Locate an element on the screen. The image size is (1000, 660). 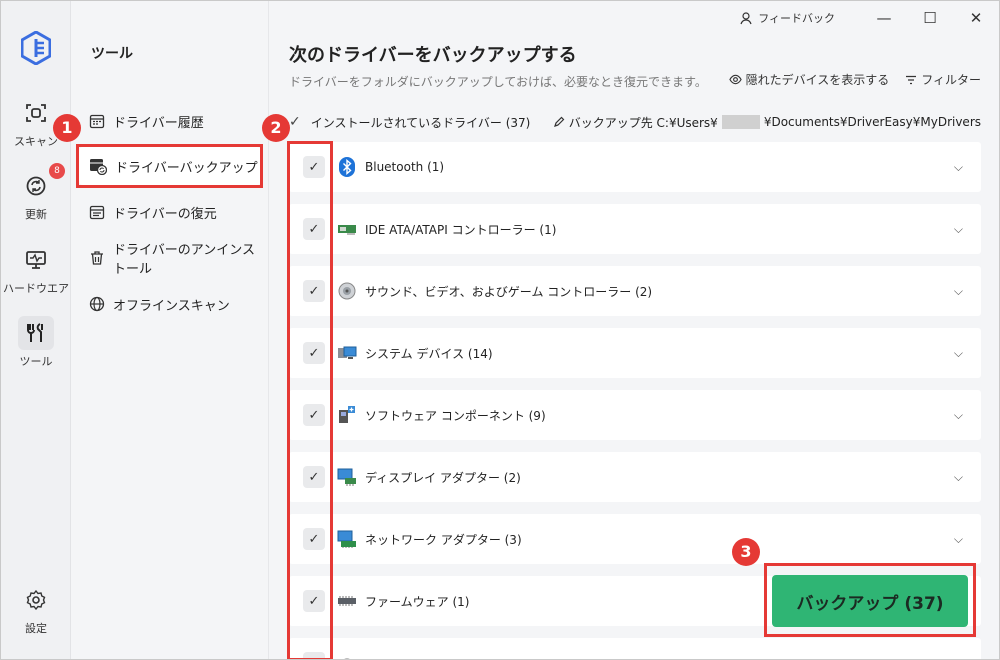
rail-item-update: 8 更新 is located at coordinates (36, 192).